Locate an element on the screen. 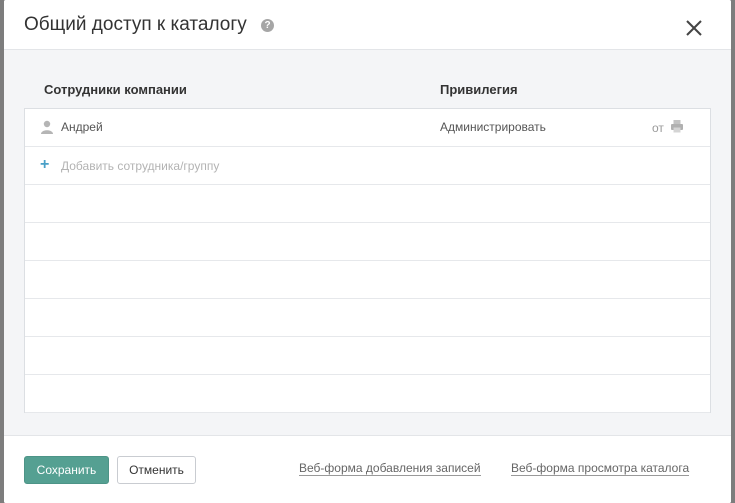 This screenshot has height=503, width=735. user-icon is located at coordinates (47, 127).